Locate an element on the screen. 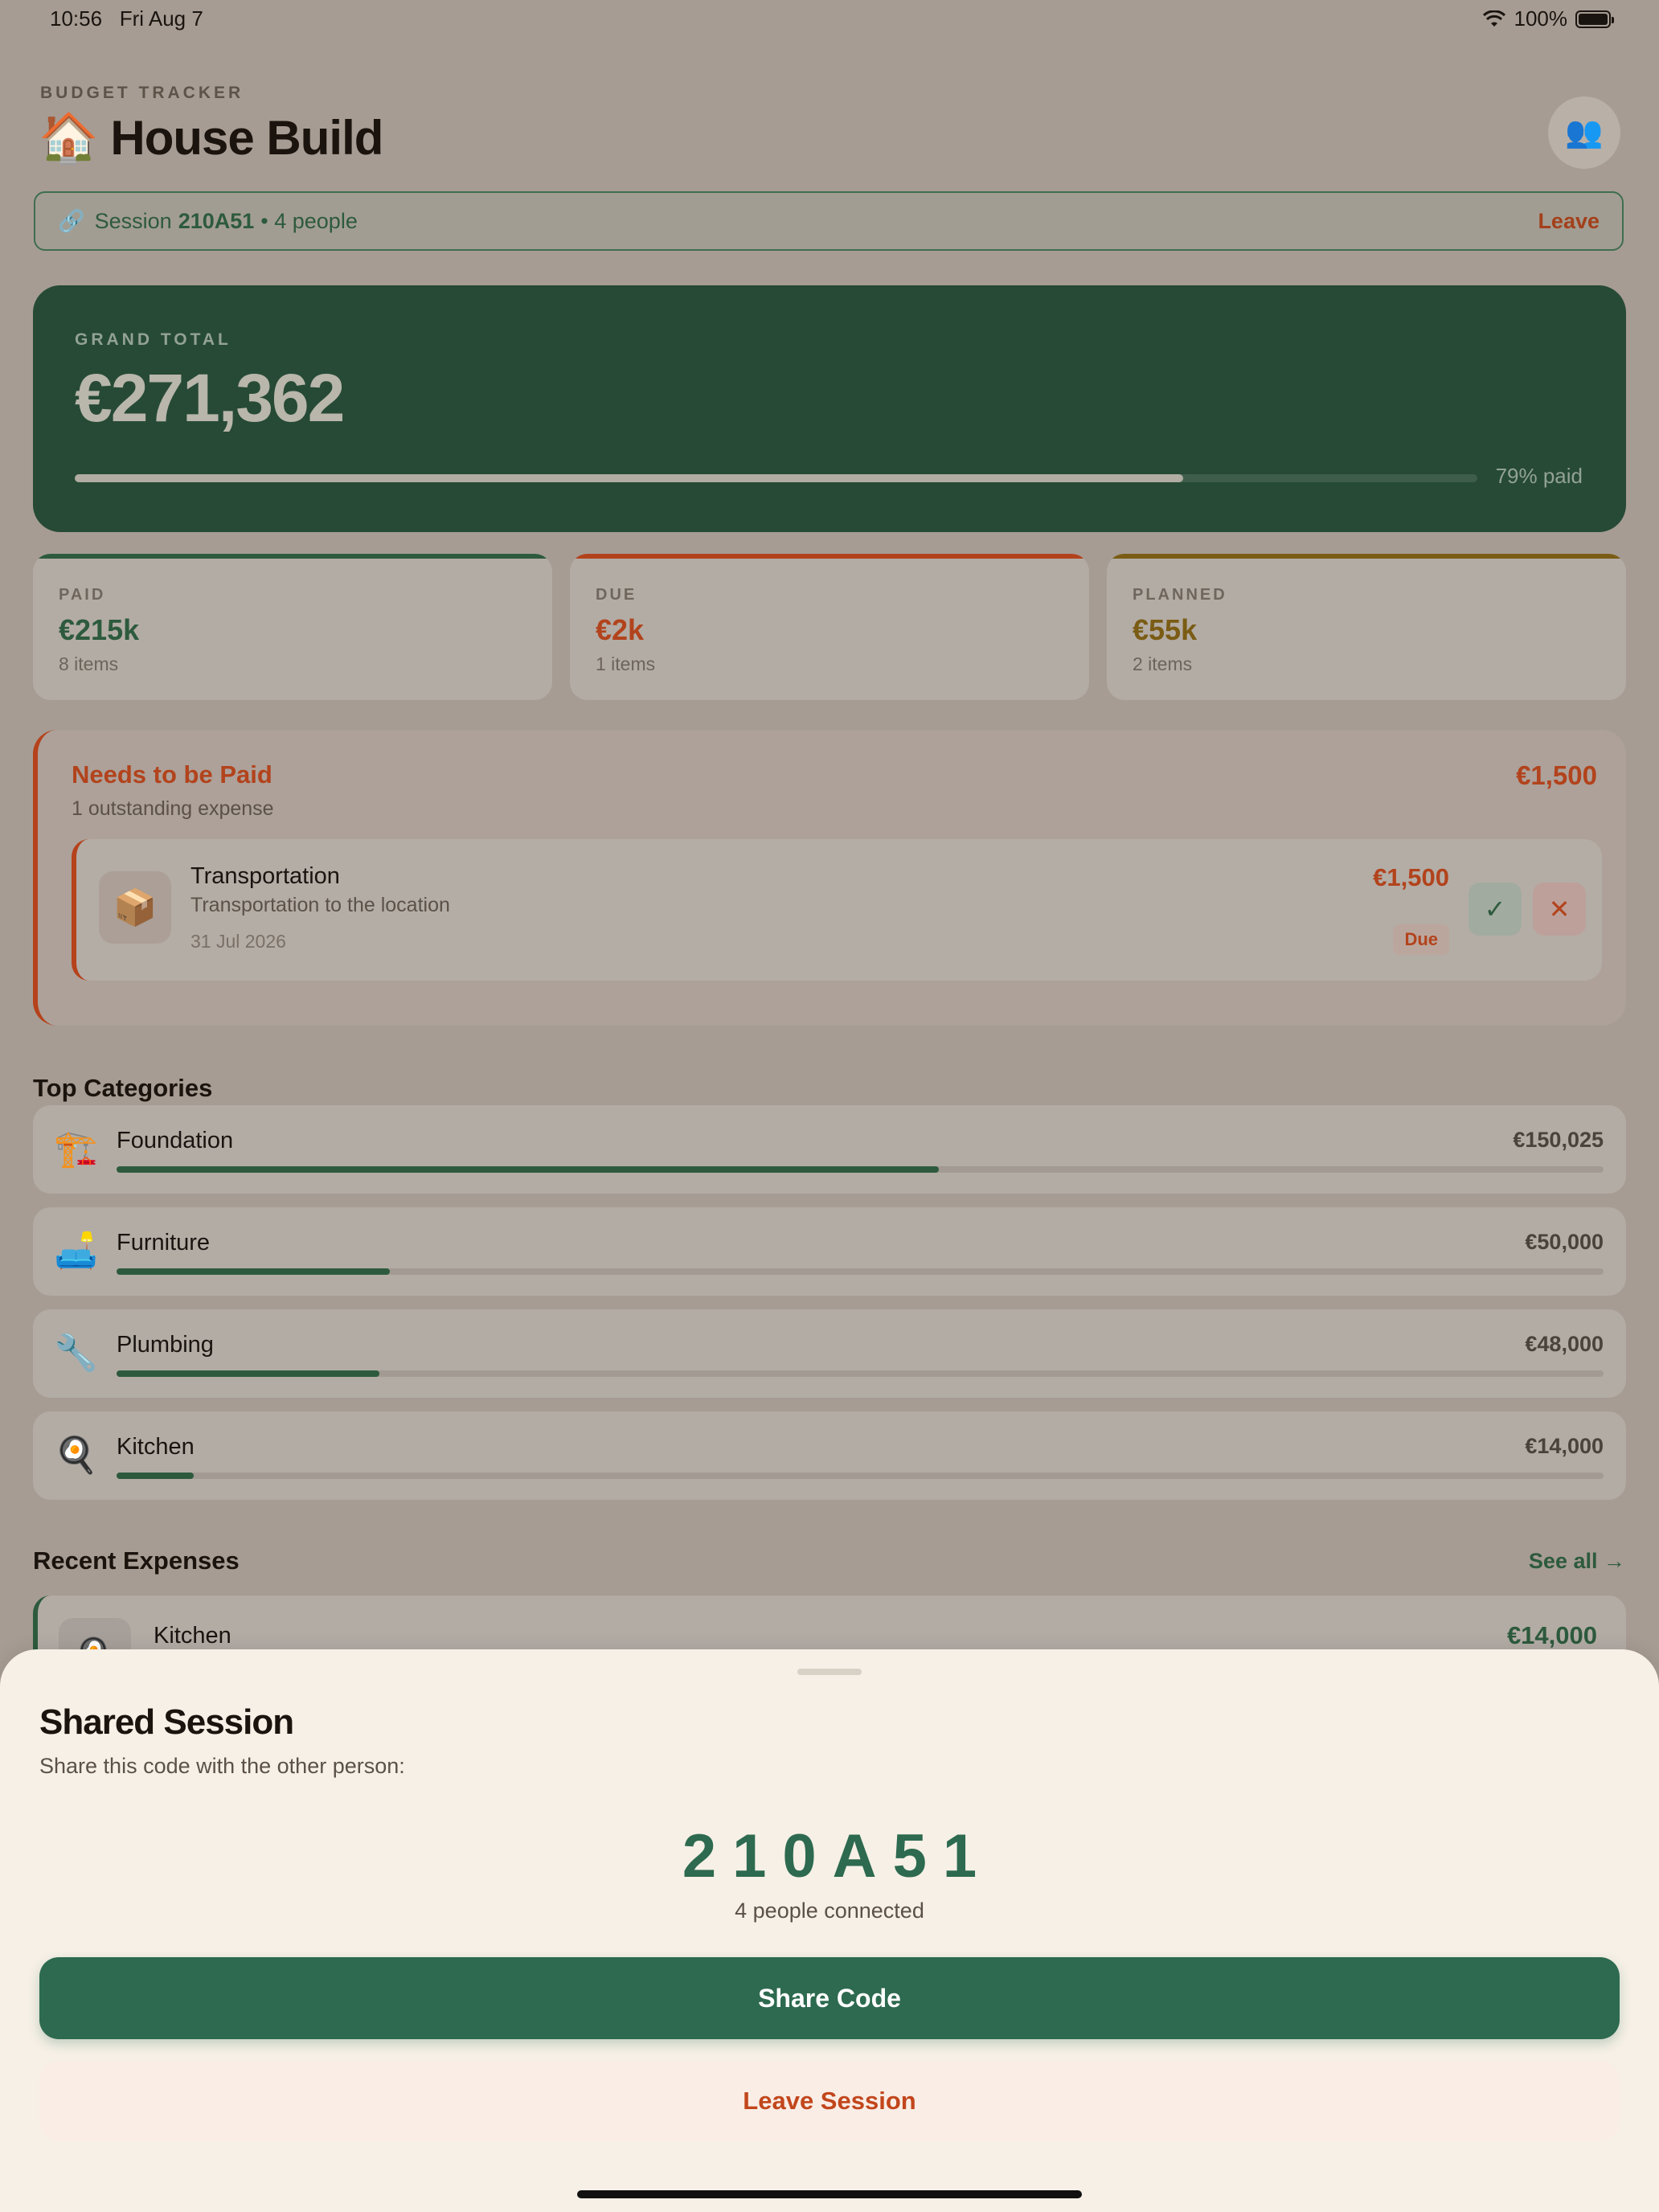  status-date: Fri Aug 7 is located at coordinates (161, 18).